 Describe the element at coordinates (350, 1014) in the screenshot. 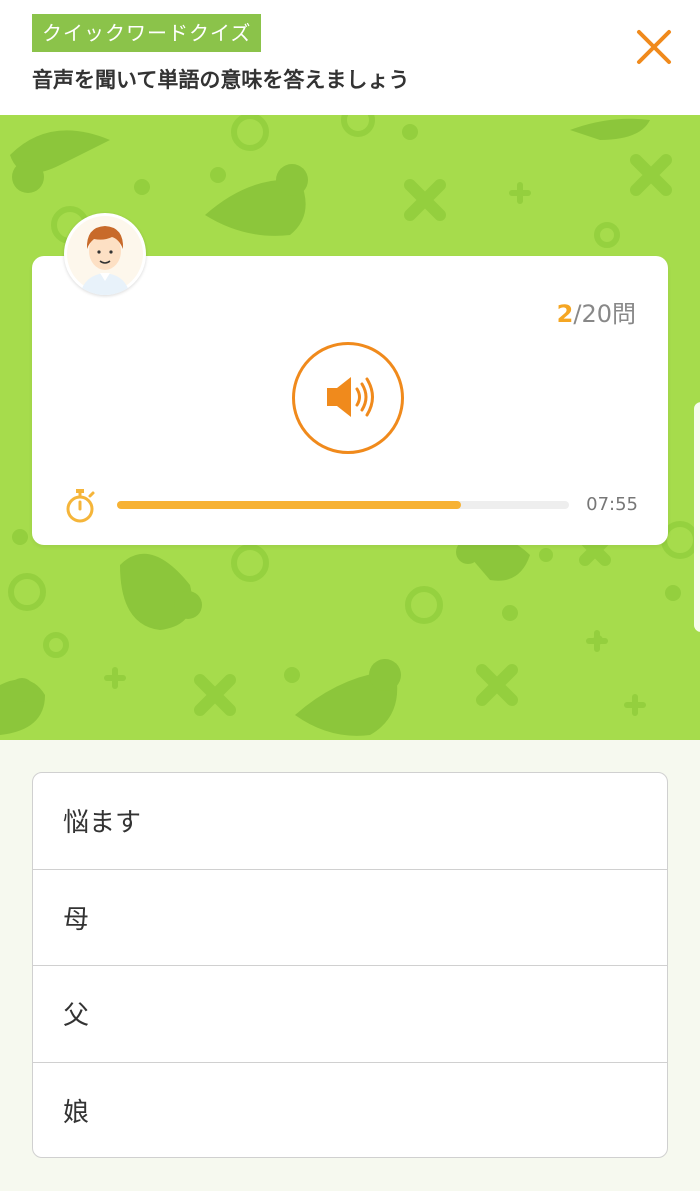

I see `answer-option-3: 父` at that location.